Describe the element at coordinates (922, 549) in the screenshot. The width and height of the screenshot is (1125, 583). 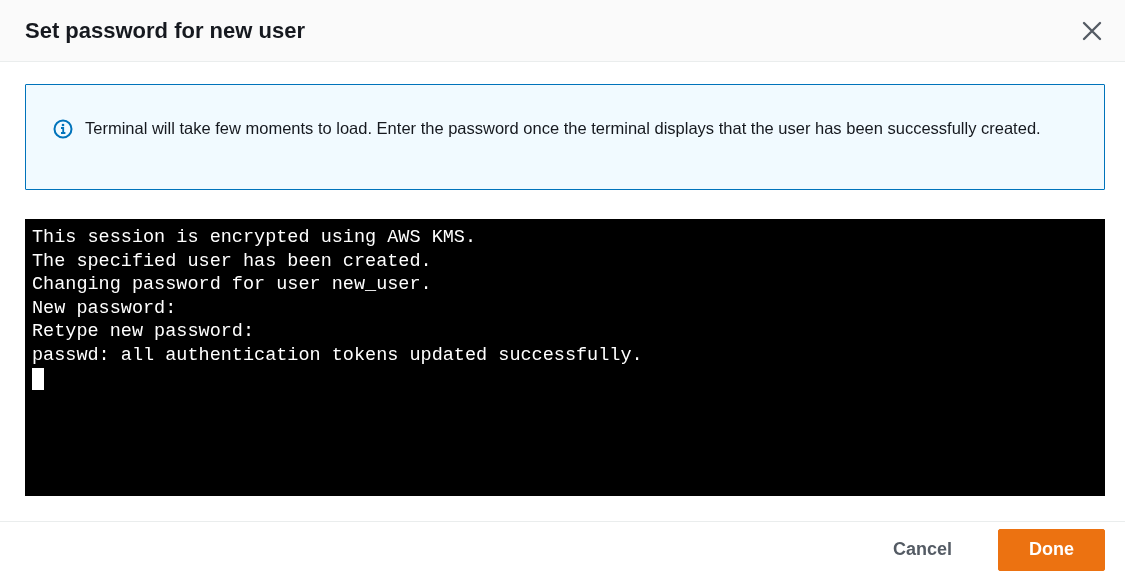
I see `cancel-button: Cancel` at that location.